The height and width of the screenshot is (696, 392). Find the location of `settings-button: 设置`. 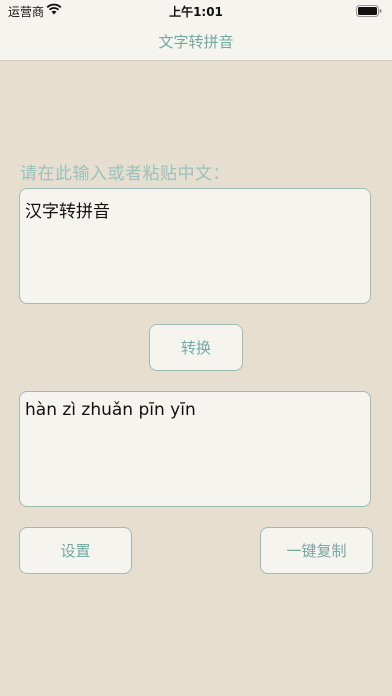

settings-button: 设置 is located at coordinates (75, 550).